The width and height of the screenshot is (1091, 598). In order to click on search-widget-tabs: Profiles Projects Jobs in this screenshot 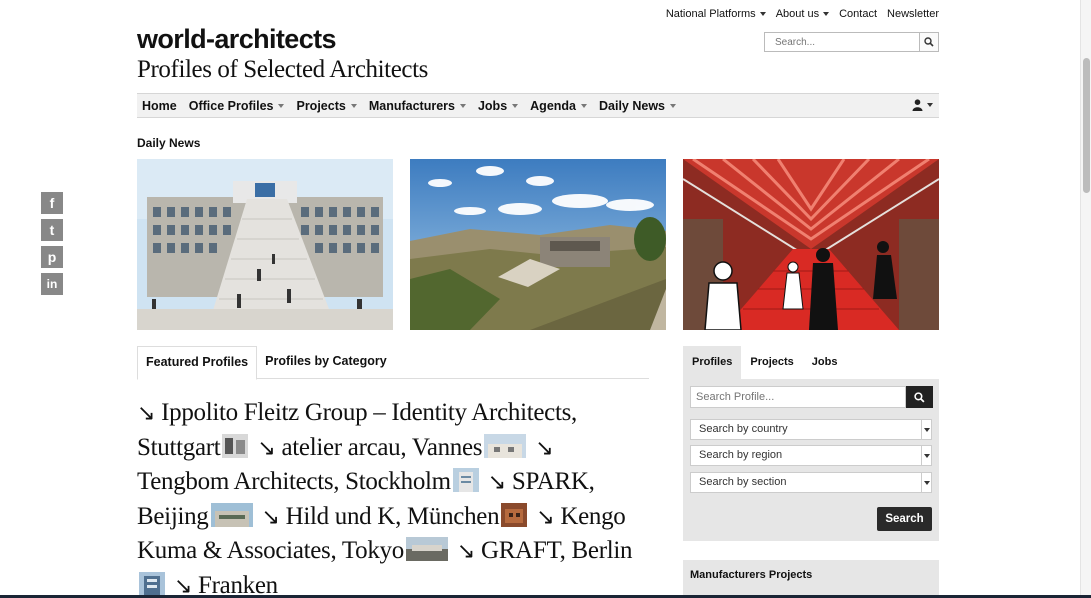, I will do `click(811, 362)`.